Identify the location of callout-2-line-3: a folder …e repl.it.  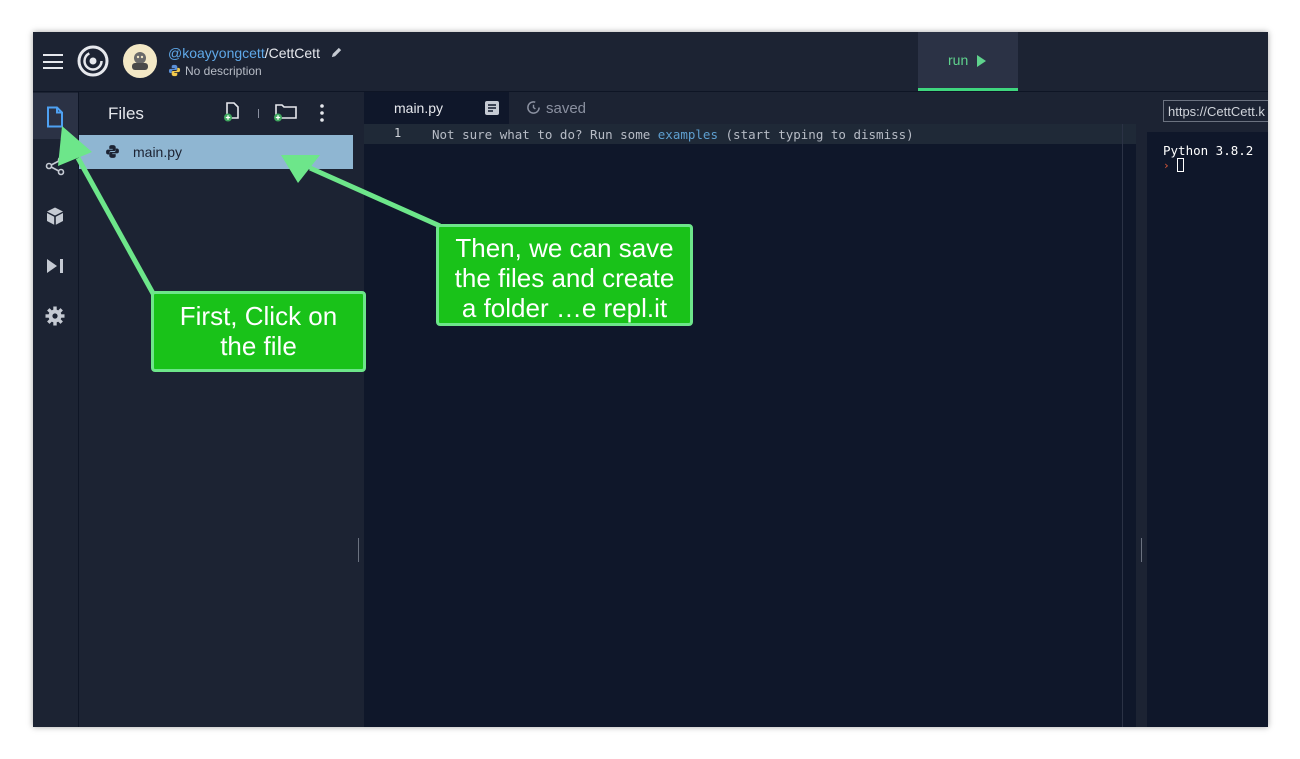
(564, 308).